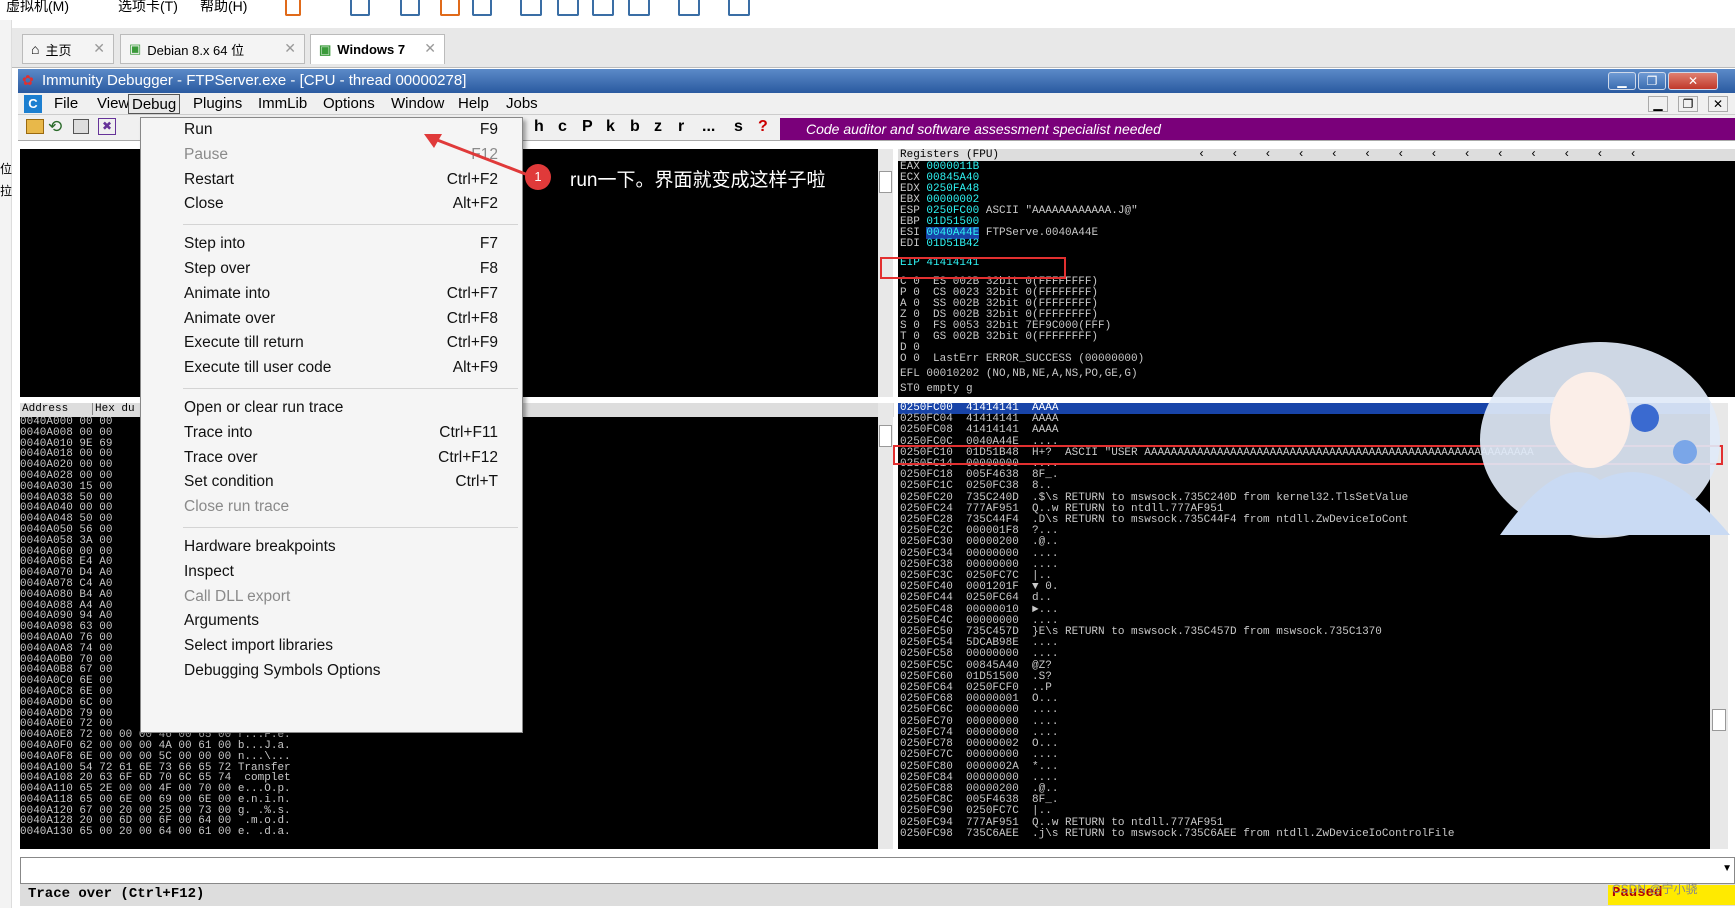 The image size is (1735, 908). I want to click on menu-item-label: Inspect, so click(209, 571).